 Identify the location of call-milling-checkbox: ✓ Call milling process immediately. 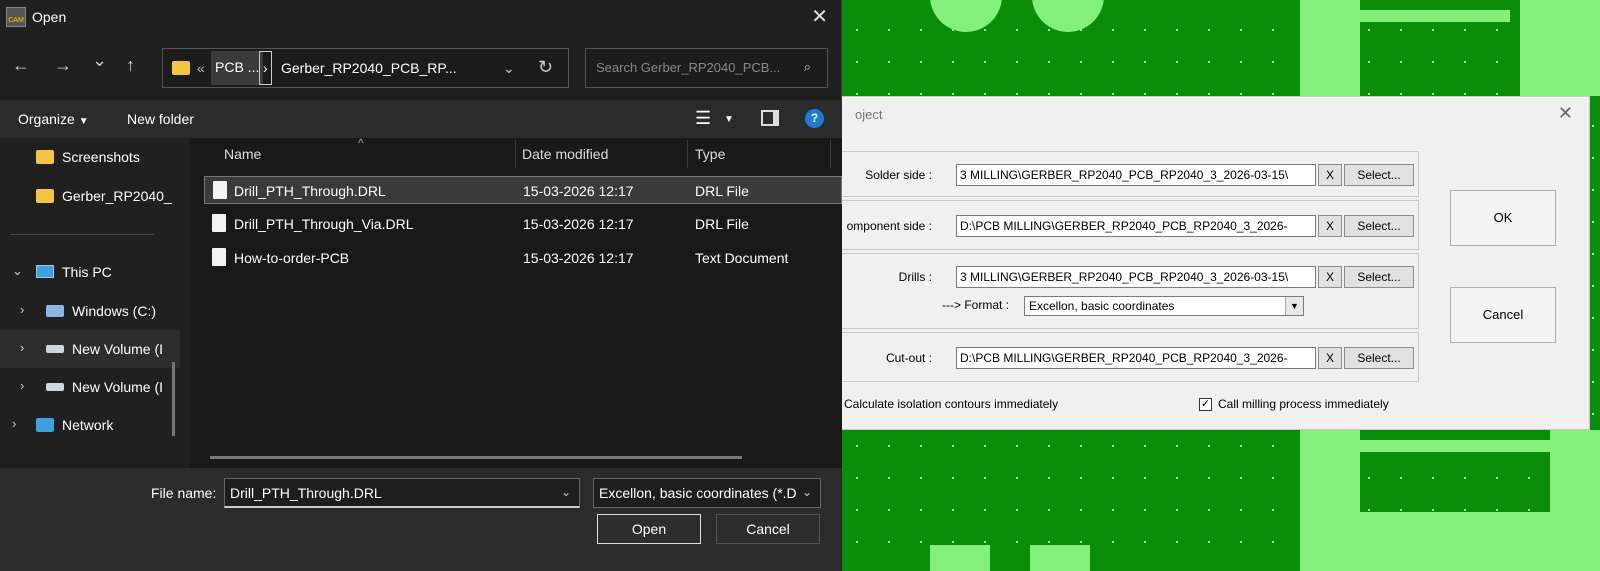
(1294, 404).